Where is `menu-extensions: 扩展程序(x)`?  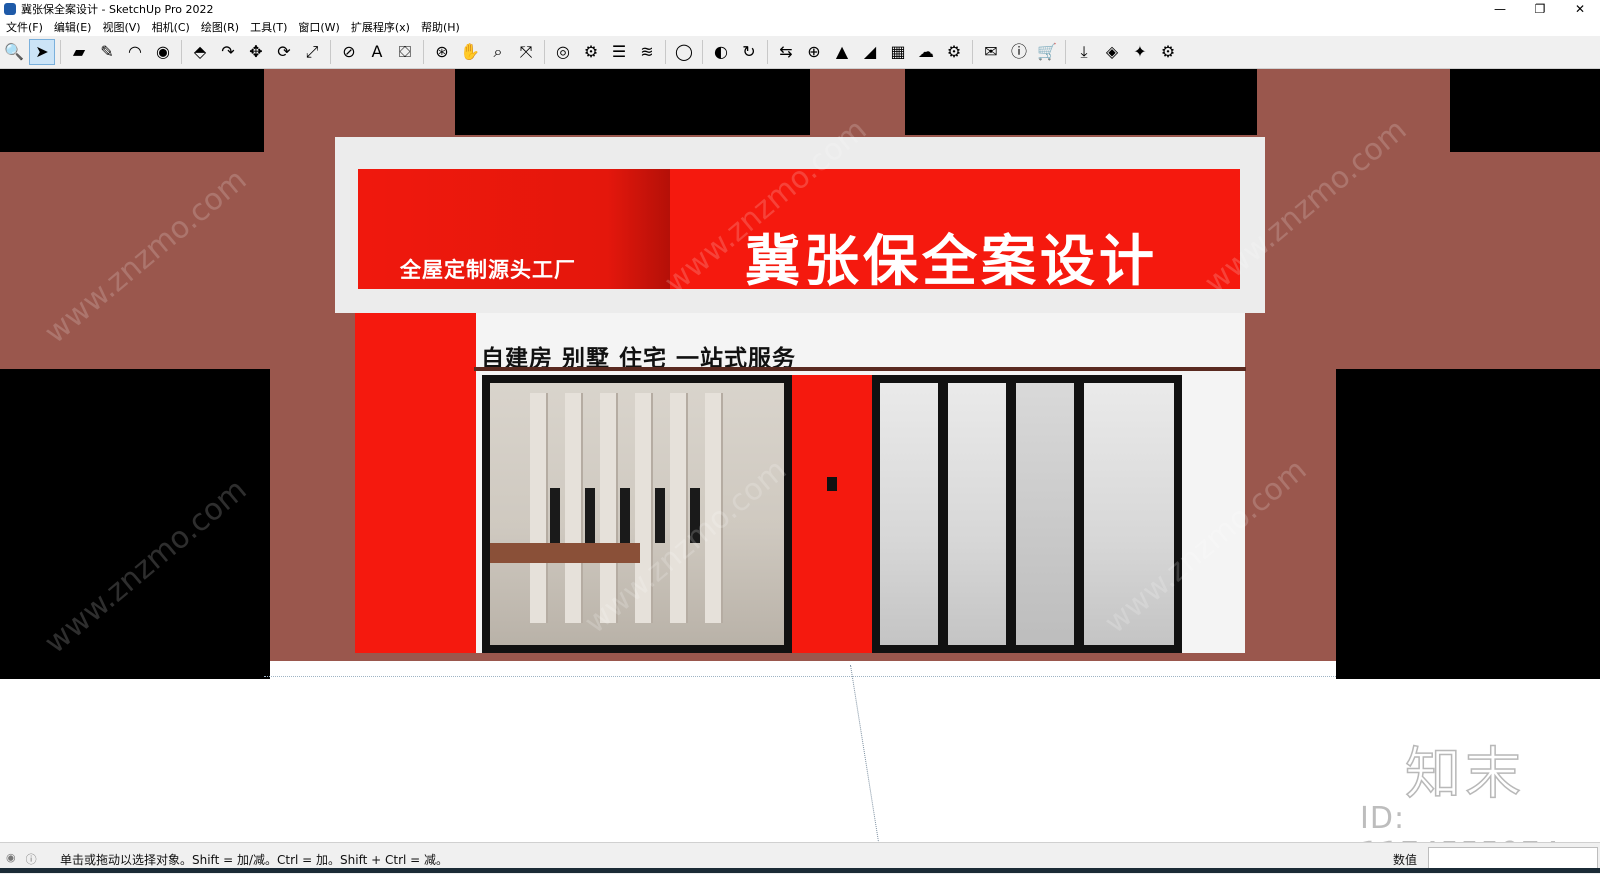
menu-extensions: 扩展程序(x) is located at coordinates (380, 27).